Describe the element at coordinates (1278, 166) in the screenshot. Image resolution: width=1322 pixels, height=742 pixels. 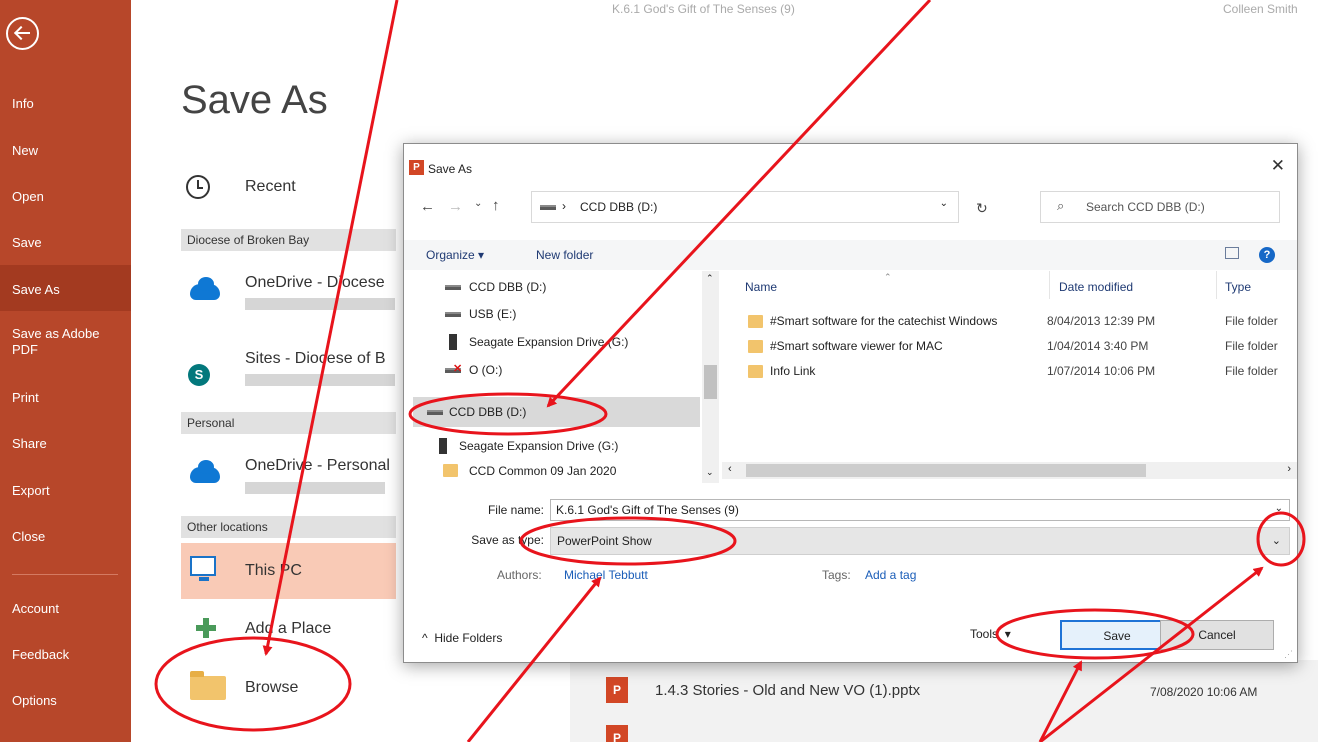
I see `close-icon: ✕` at that location.